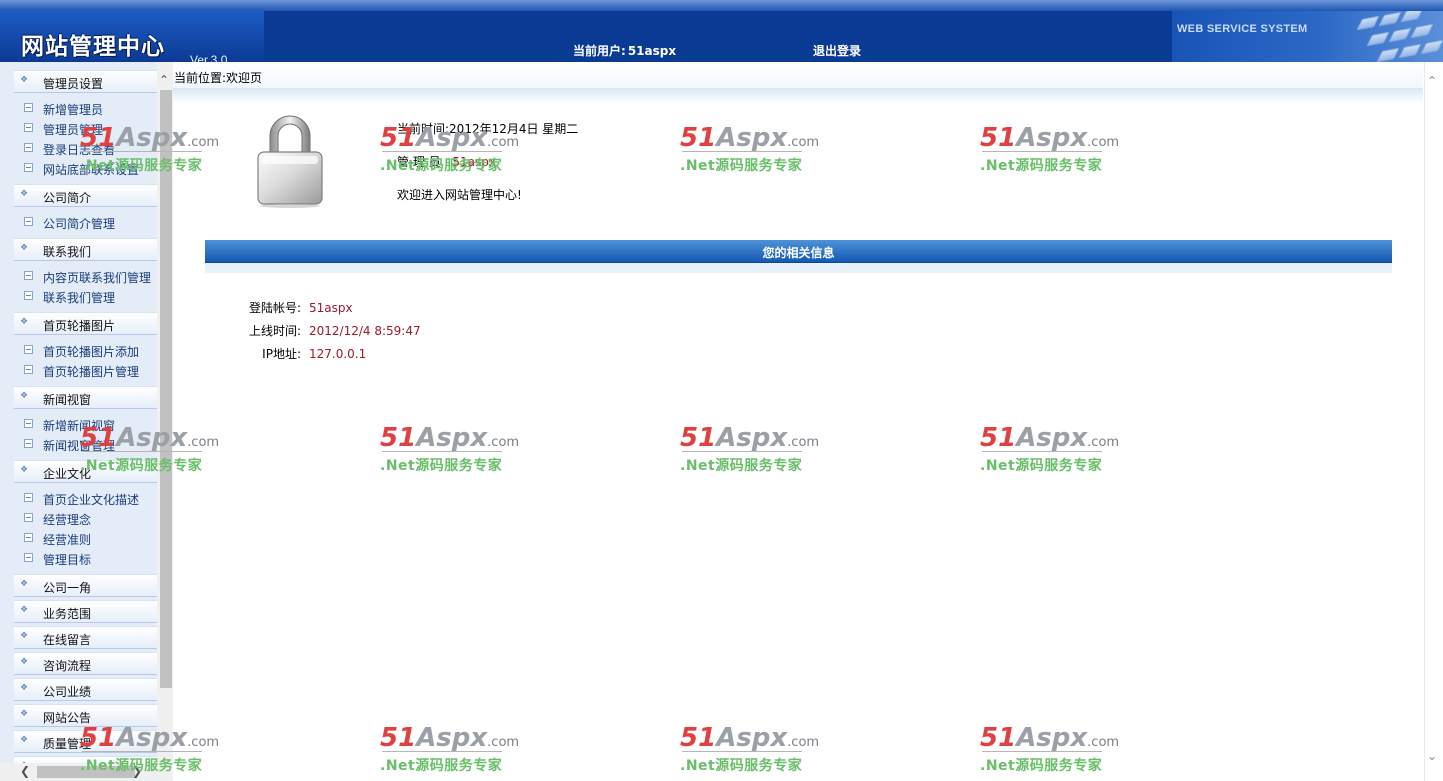 The height and width of the screenshot is (781, 1443). I want to click on welcome-text: 欢迎进入网站管理中心!, so click(459, 195).